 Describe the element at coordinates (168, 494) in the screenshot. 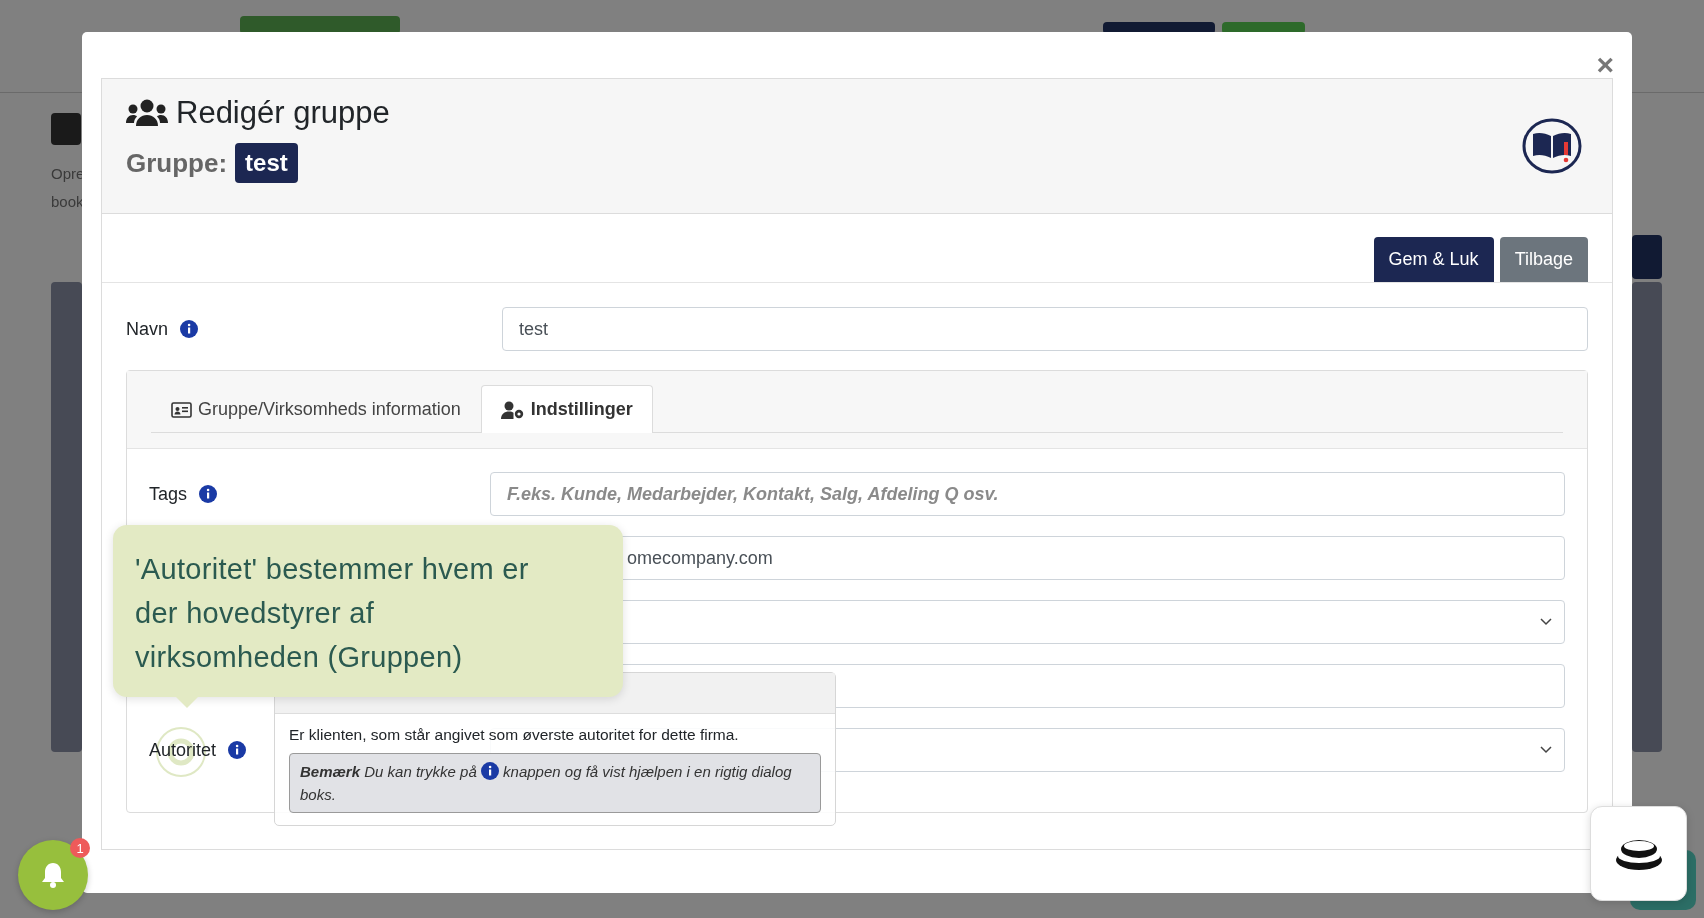

I see `field-label: Tags` at that location.